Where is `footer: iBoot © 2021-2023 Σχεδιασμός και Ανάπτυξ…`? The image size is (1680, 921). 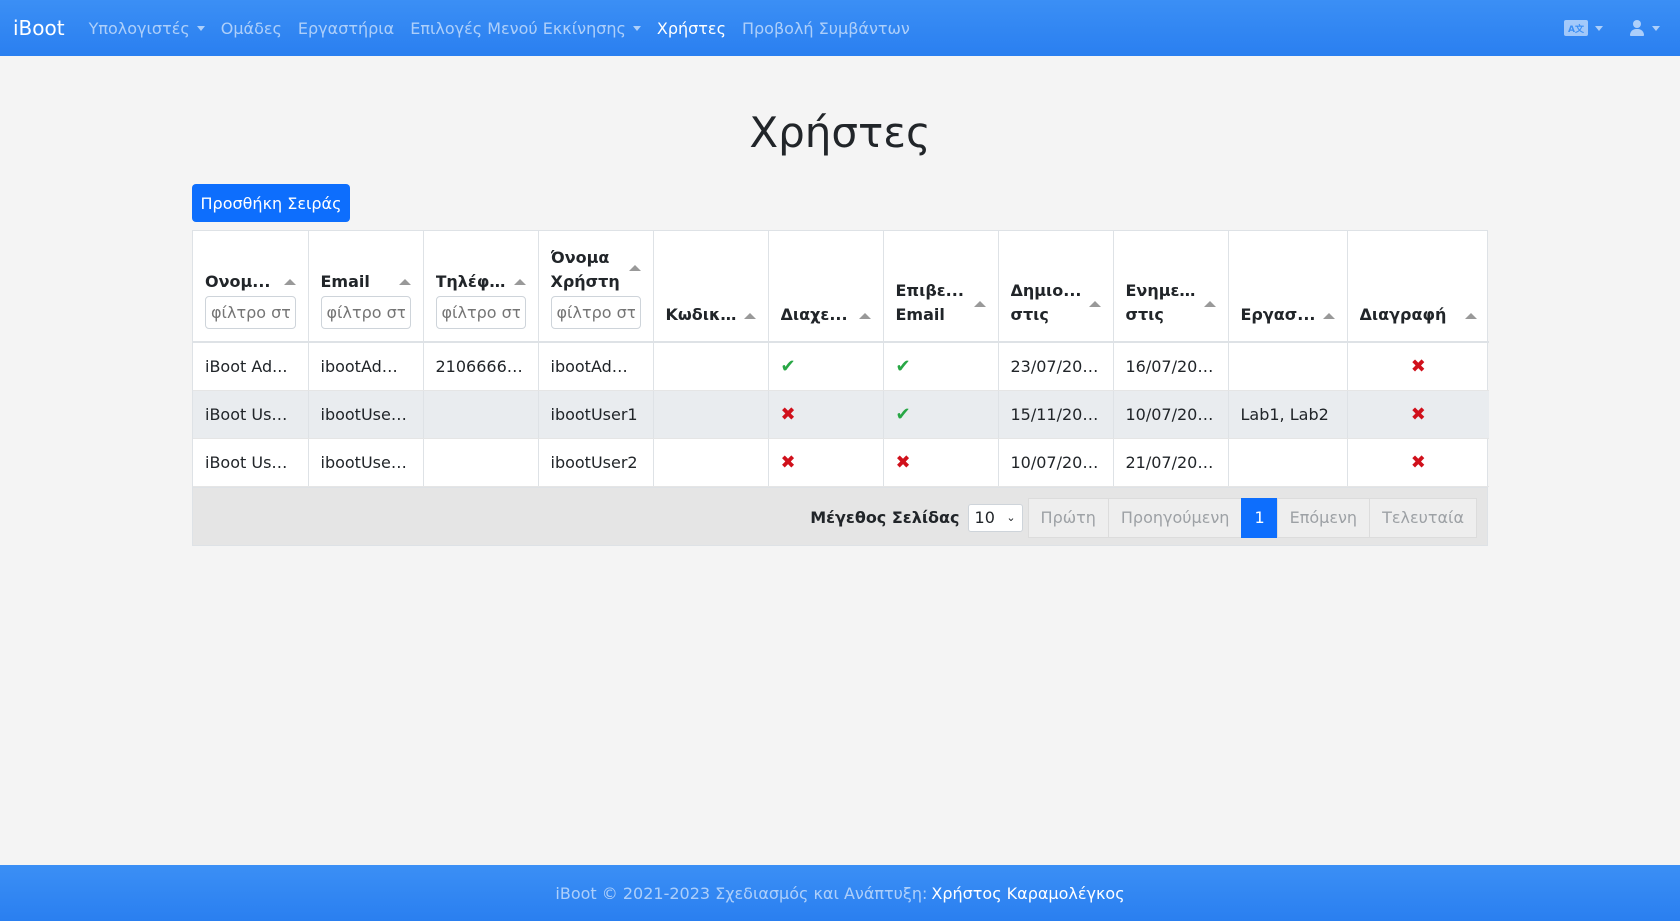 footer: iBoot © 2021-2023 Σχεδιασμός και Ανάπτυξ… is located at coordinates (840, 893).